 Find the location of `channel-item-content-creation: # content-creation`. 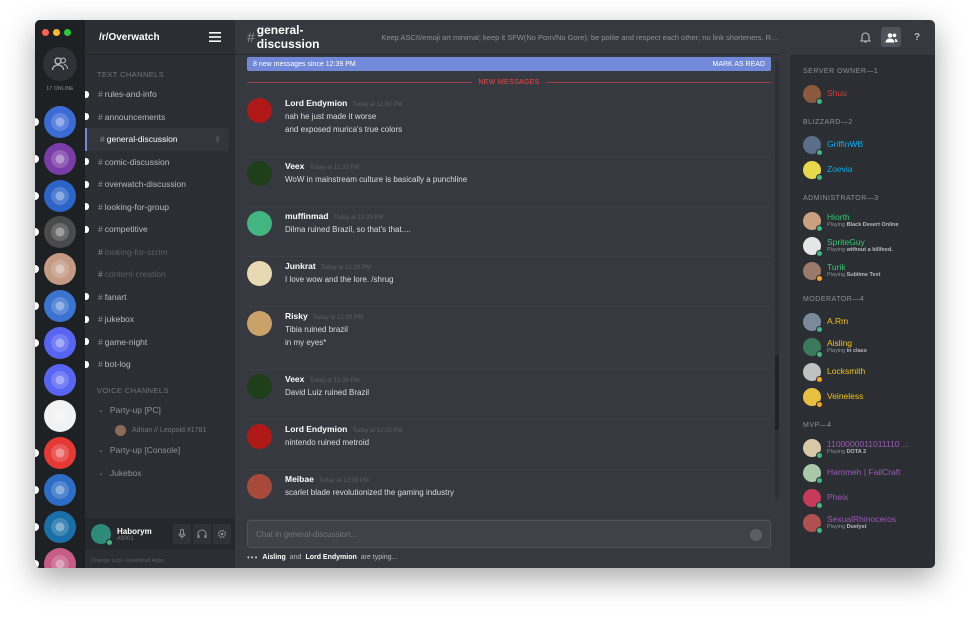

channel-item-content-creation: # content-creation is located at coordinates (160, 274).